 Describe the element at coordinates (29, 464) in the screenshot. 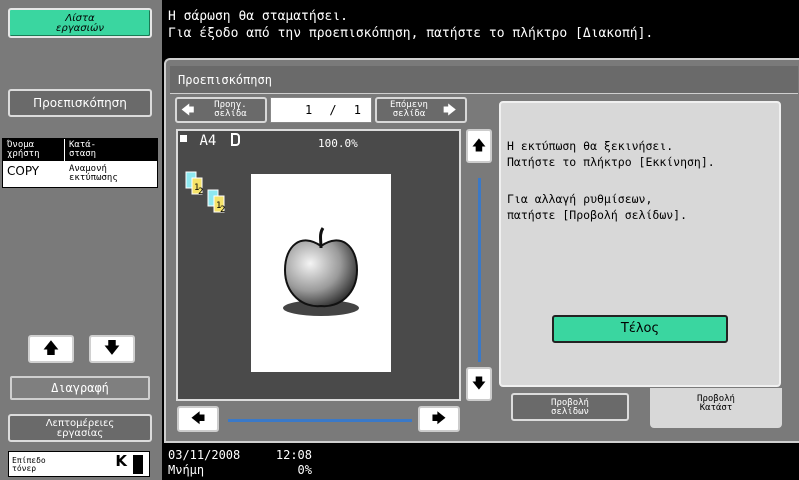

I see `toner-label: Επίπεδο τόνερ` at that location.